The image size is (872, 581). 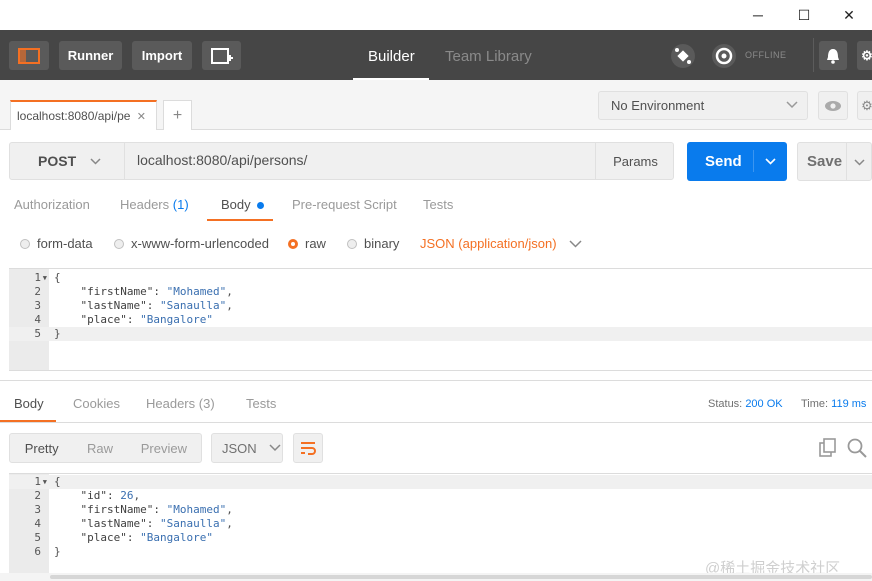 I want to click on response-format-select: JSON, so click(x=247, y=448).